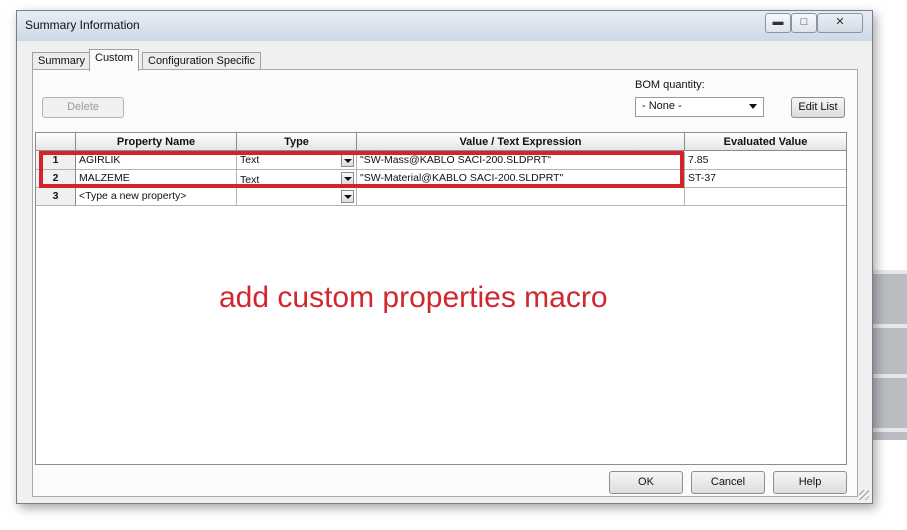 This screenshot has height=530, width=907. I want to click on window-title: Summary Information, so click(82, 25).